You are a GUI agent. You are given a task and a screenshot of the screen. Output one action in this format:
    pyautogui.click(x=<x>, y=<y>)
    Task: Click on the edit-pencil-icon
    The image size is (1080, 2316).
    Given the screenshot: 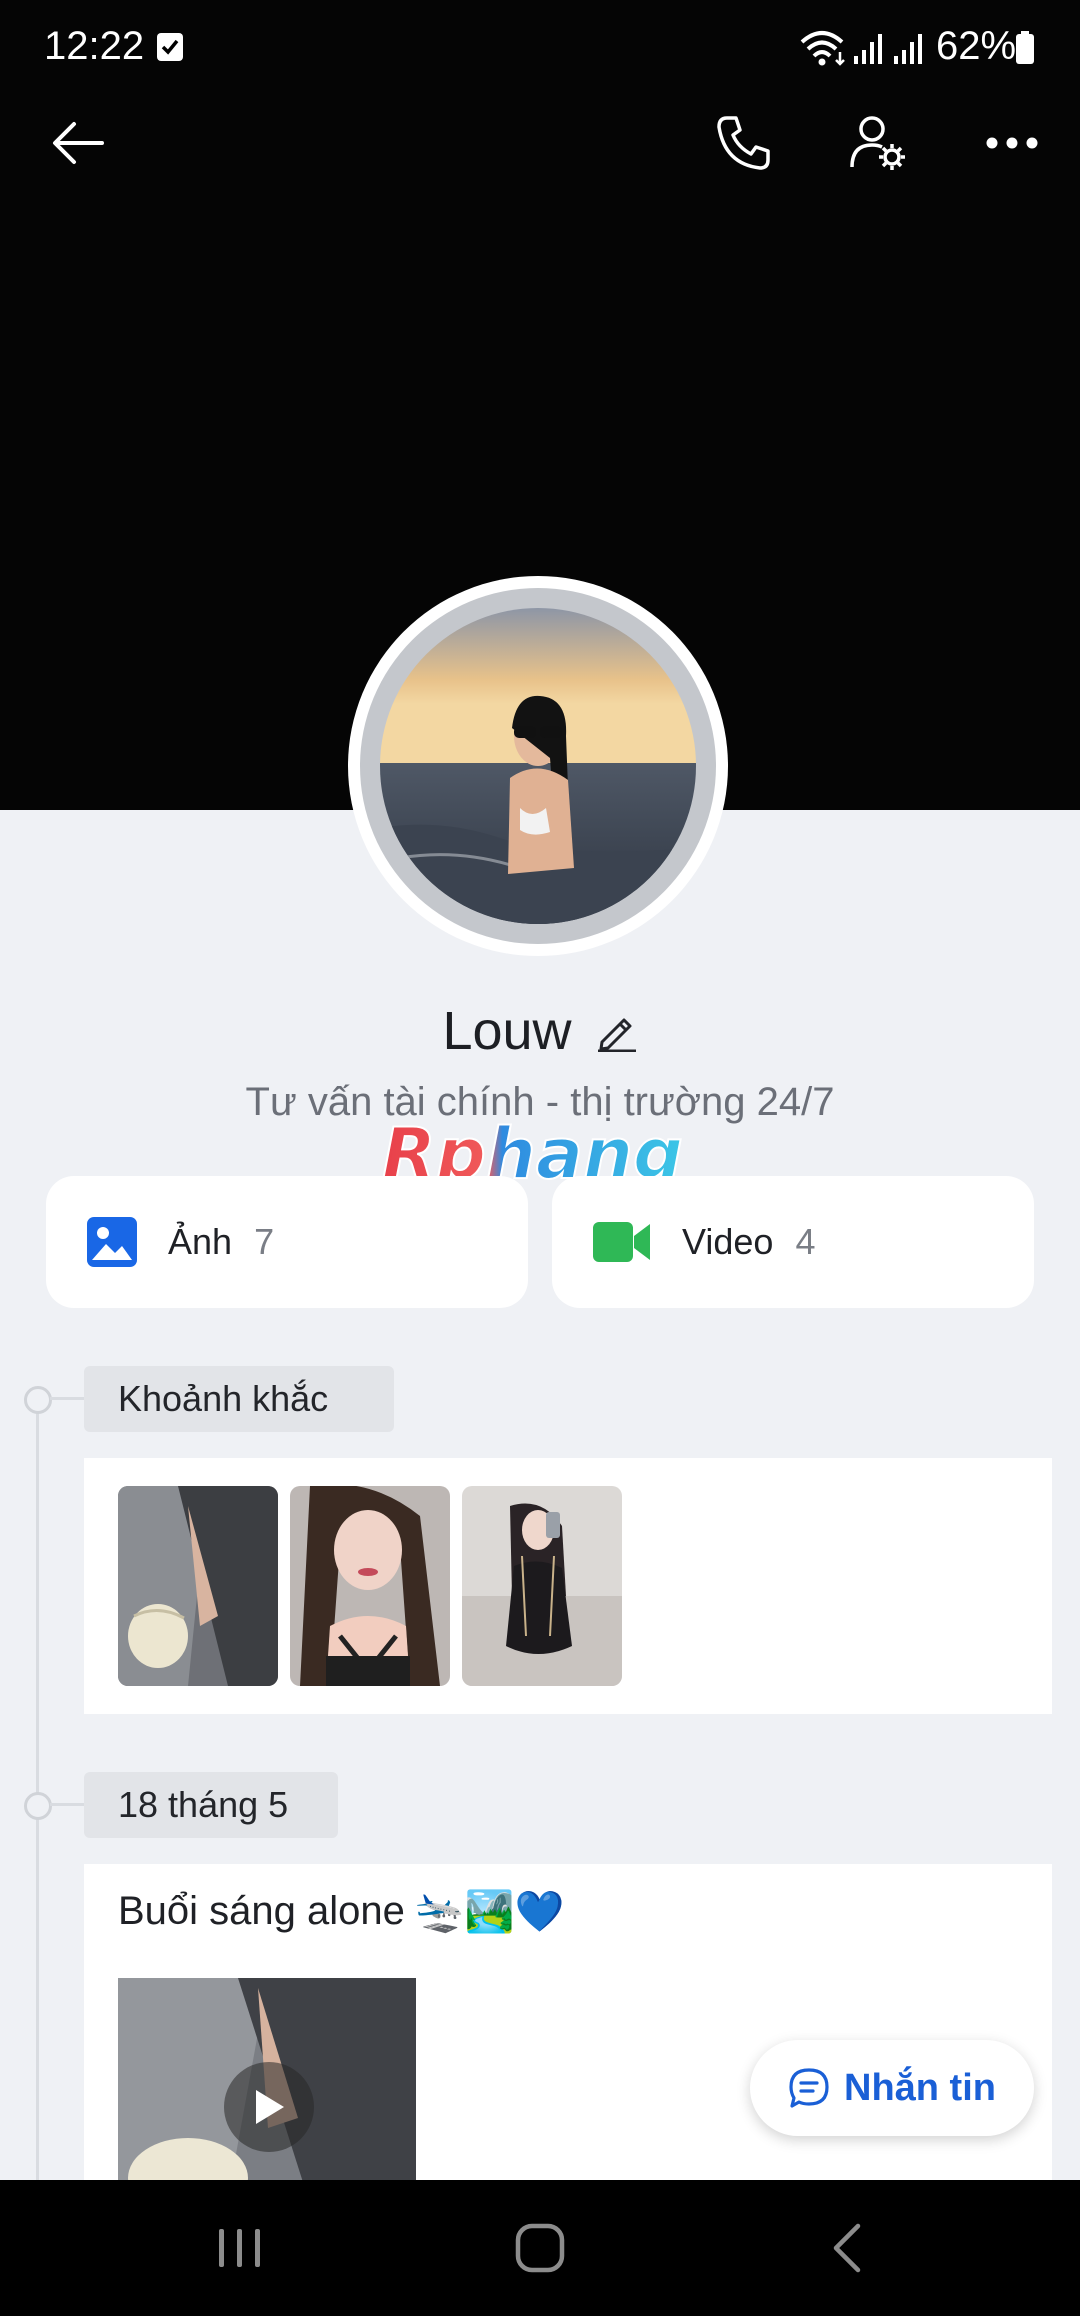 What is the action you would take?
    pyautogui.click(x=617, y=1031)
    